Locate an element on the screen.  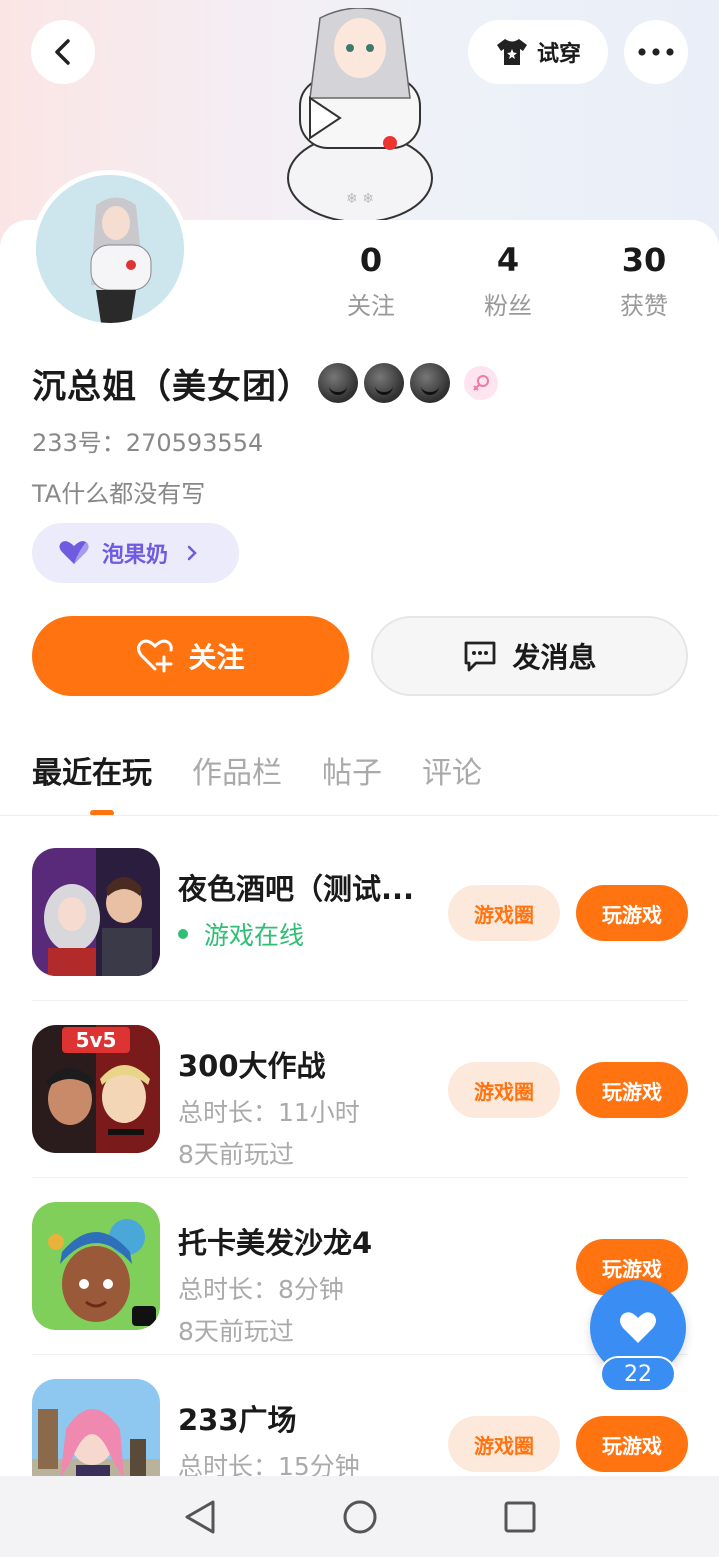
stat-fans-value: 4 is located at coordinates (508, 260).